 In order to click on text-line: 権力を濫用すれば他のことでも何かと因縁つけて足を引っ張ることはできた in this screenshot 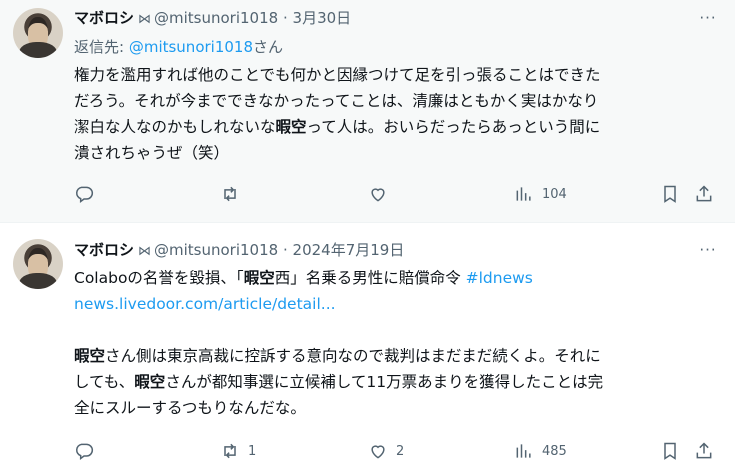, I will do `click(337, 75)`.